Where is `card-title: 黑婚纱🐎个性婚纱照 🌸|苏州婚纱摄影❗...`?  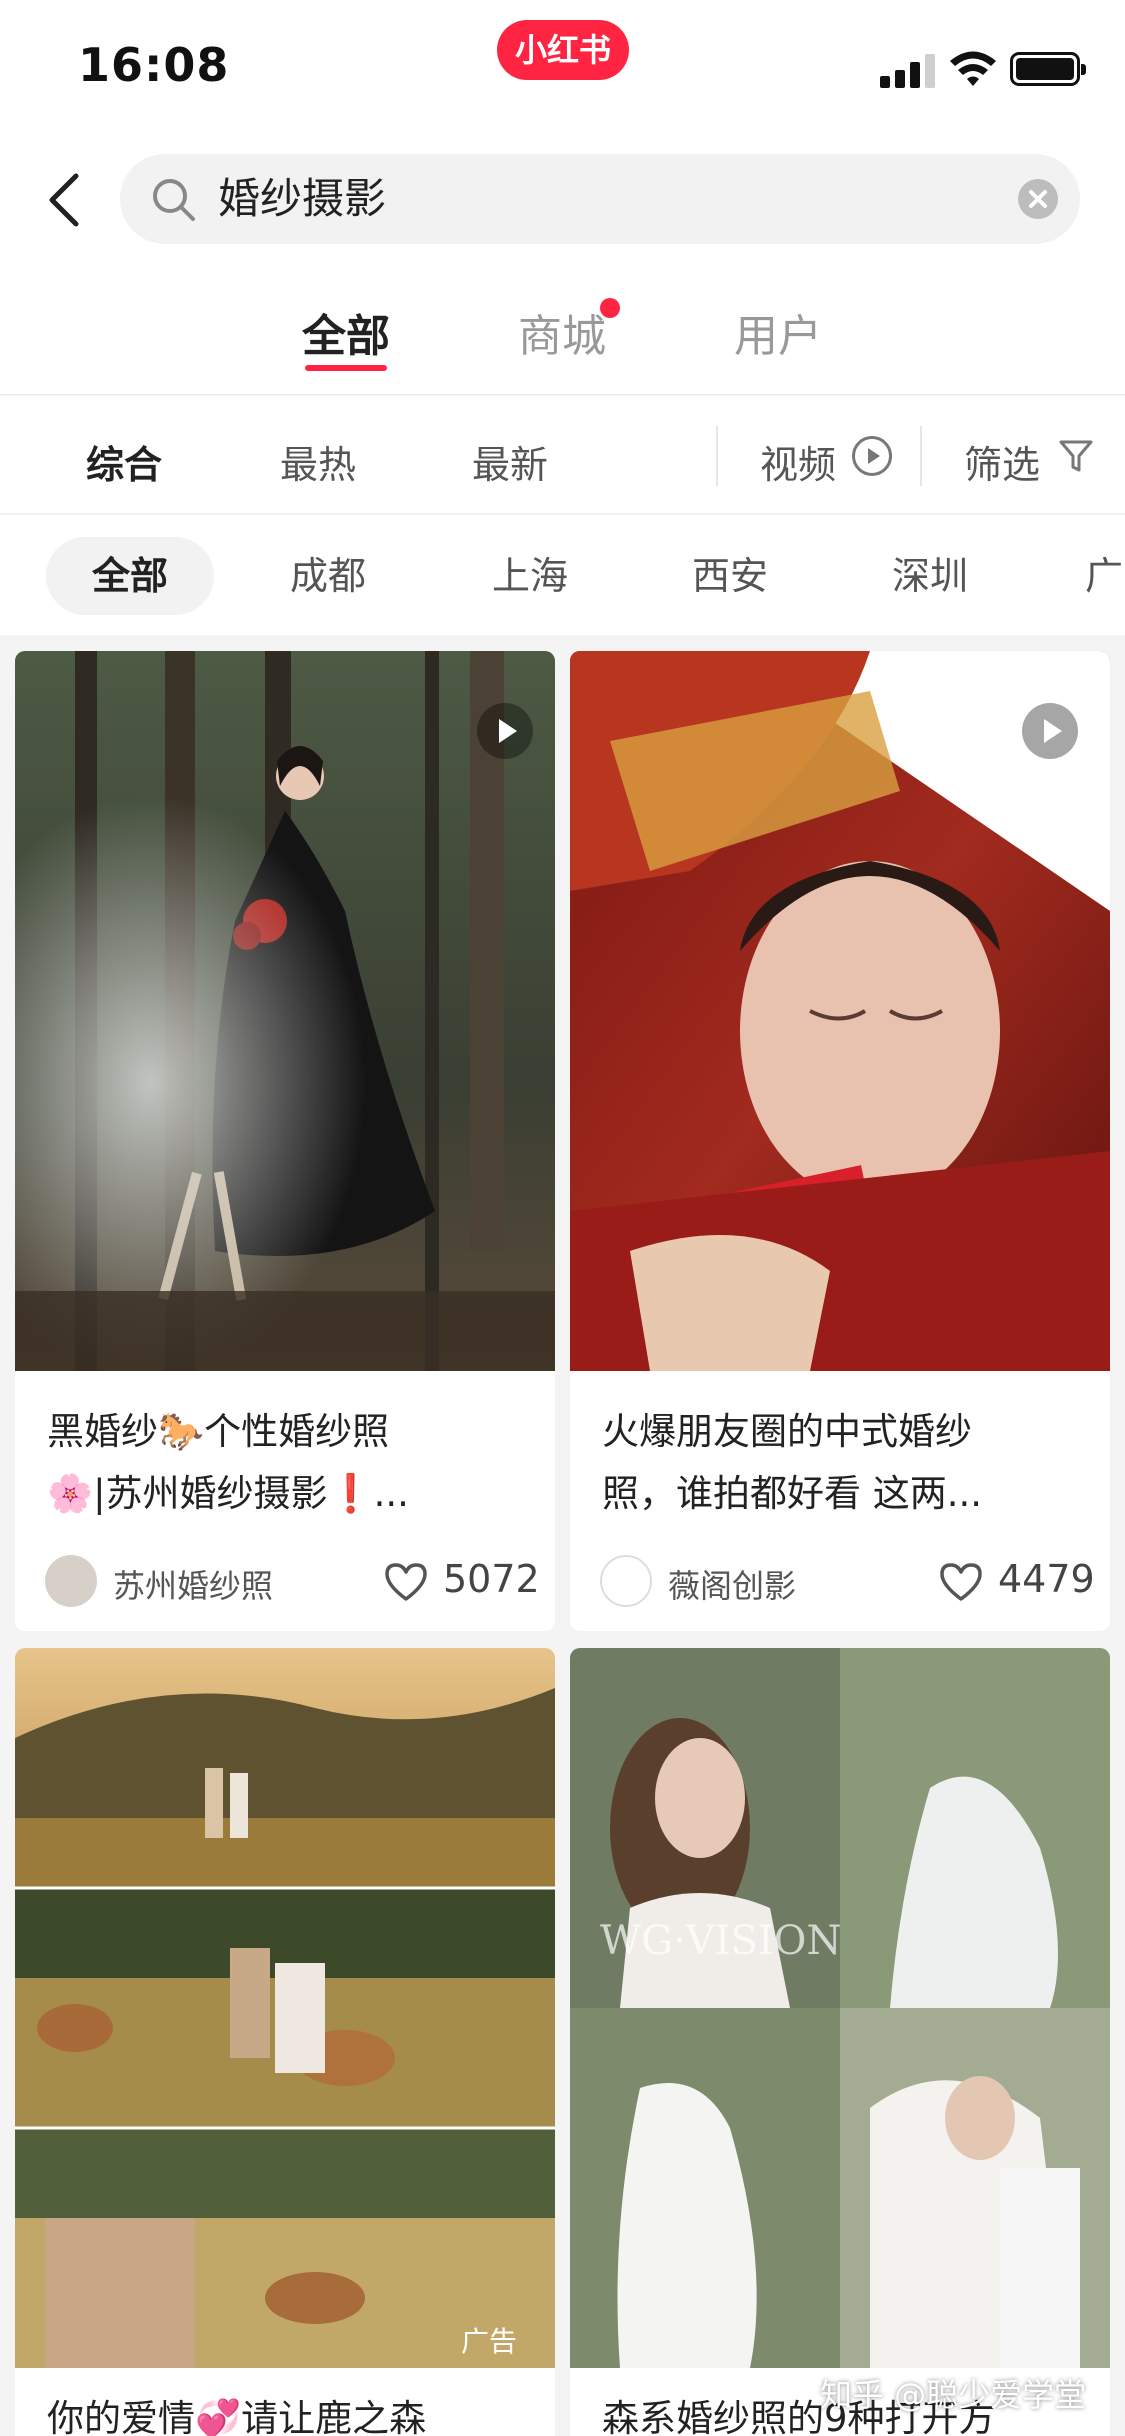
card-title: 黑婚纱🐎个性婚纱照 🌸|苏州婚纱摄影❗... is located at coordinates (287, 1463).